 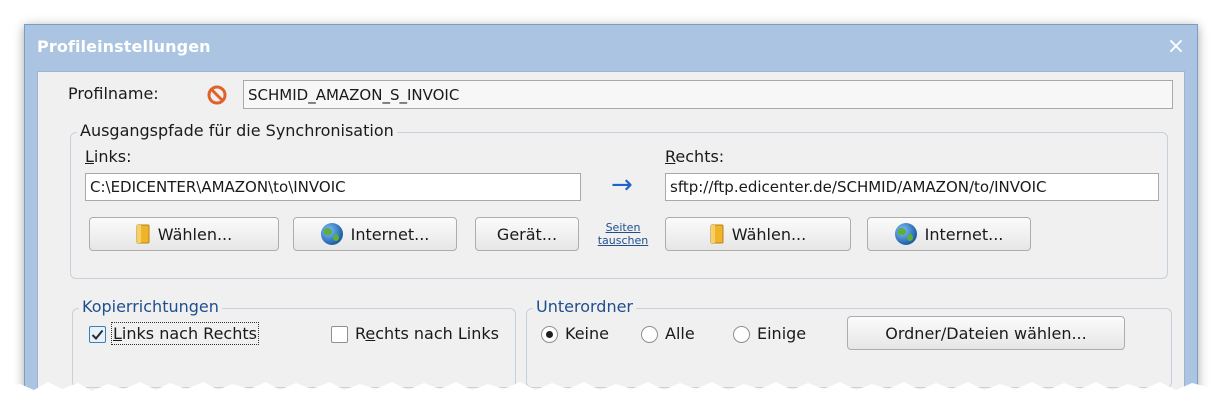 What do you see at coordinates (695, 156) in the screenshot?
I see `right-path-label: Rechts:` at bounding box center [695, 156].